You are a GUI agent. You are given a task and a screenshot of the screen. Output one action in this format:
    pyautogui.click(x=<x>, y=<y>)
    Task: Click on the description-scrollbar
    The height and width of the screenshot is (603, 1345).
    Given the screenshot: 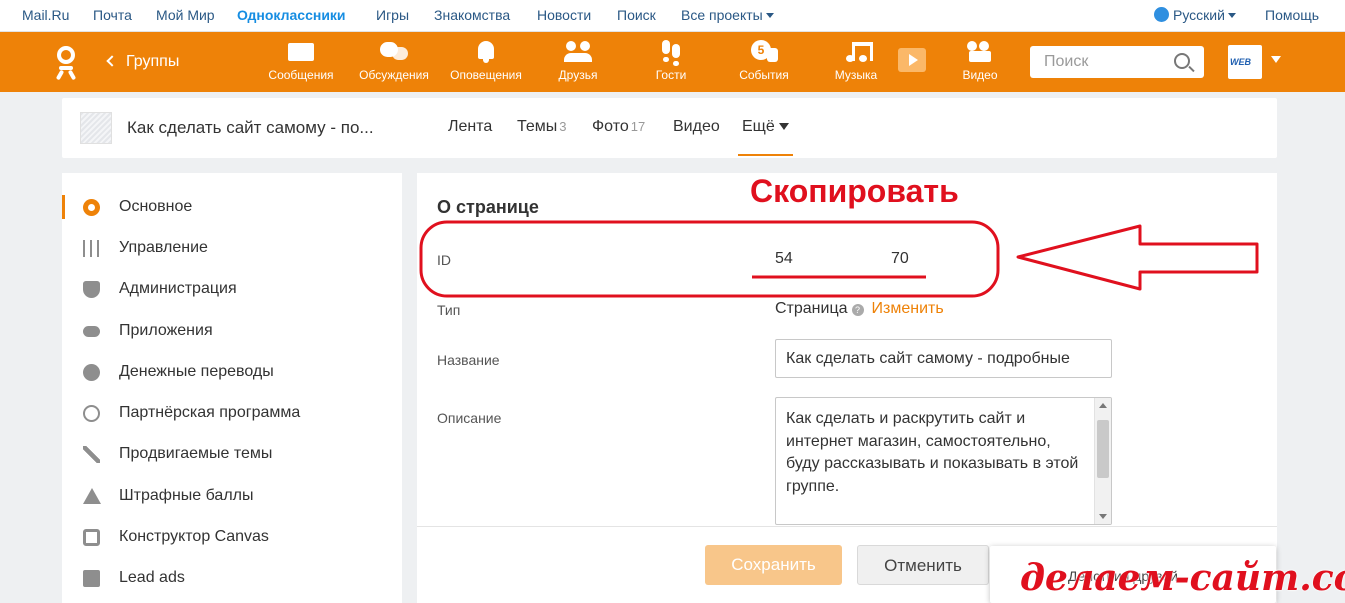 What is the action you would take?
    pyautogui.click(x=1102, y=461)
    